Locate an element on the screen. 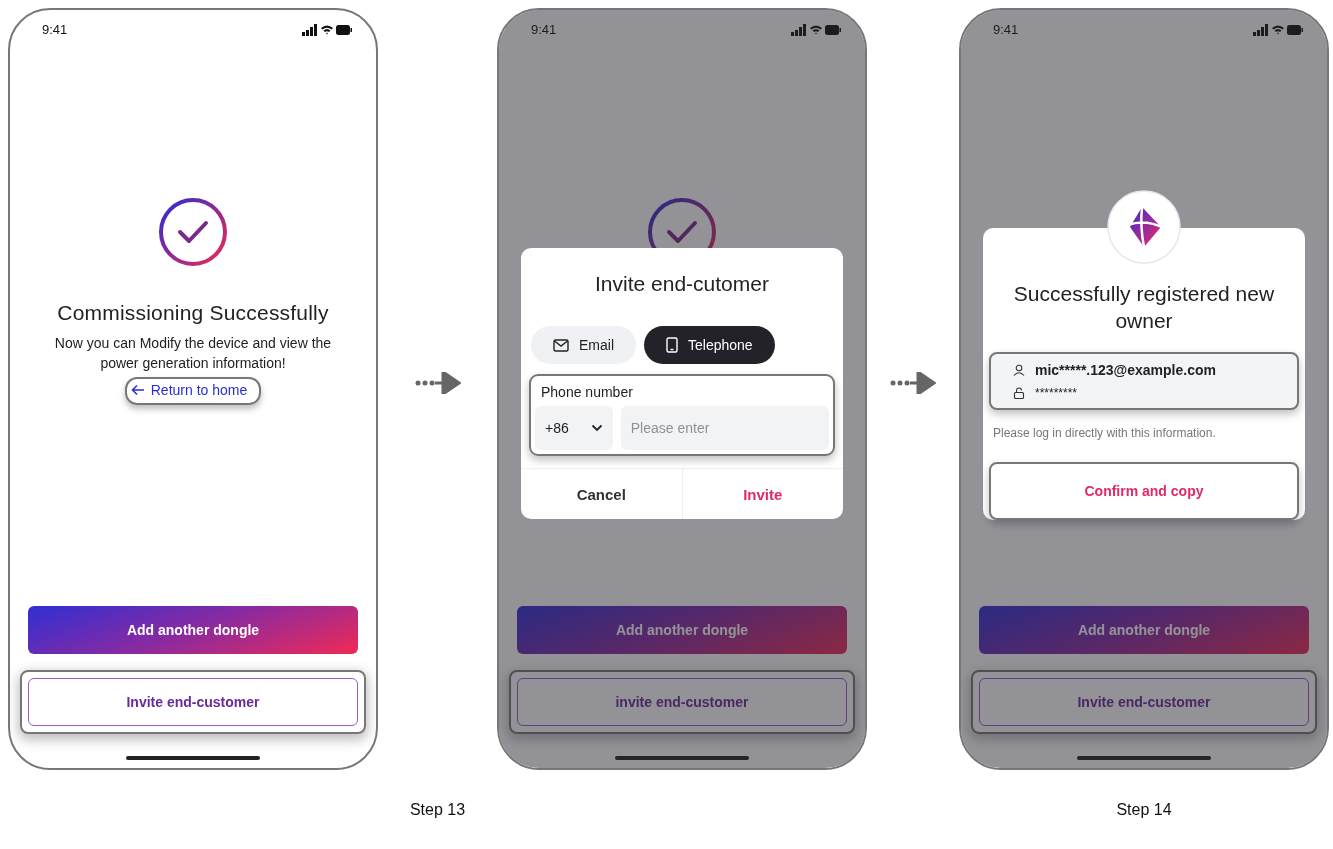 The width and height of the screenshot is (1333, 849). contact-method-tab: Telephone is located at coordinates (709, 345).